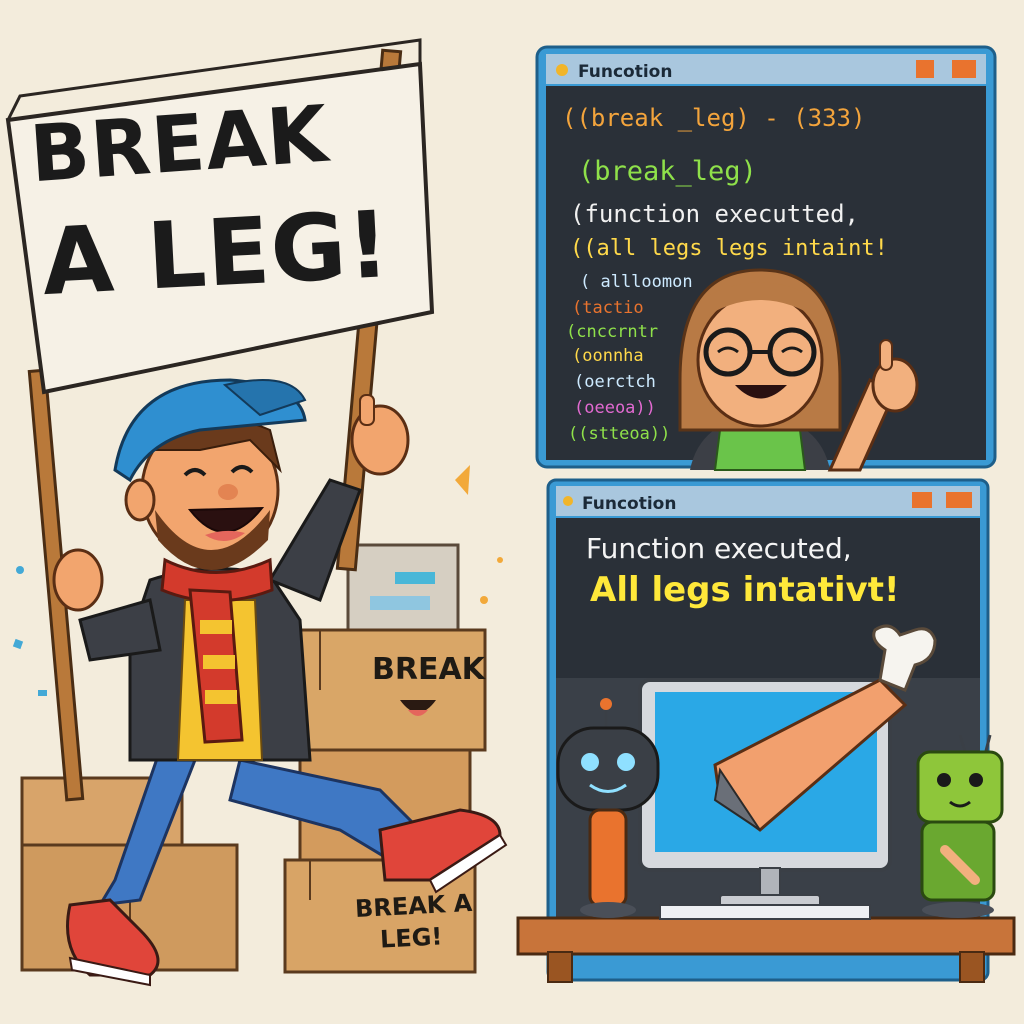 The width and height of the screenshot is (1024, 1024). What do you see at coordinates (719, 548) in the screenshot?
I see `function-executed-message: Function executed,` at bounding box center [719, 548].